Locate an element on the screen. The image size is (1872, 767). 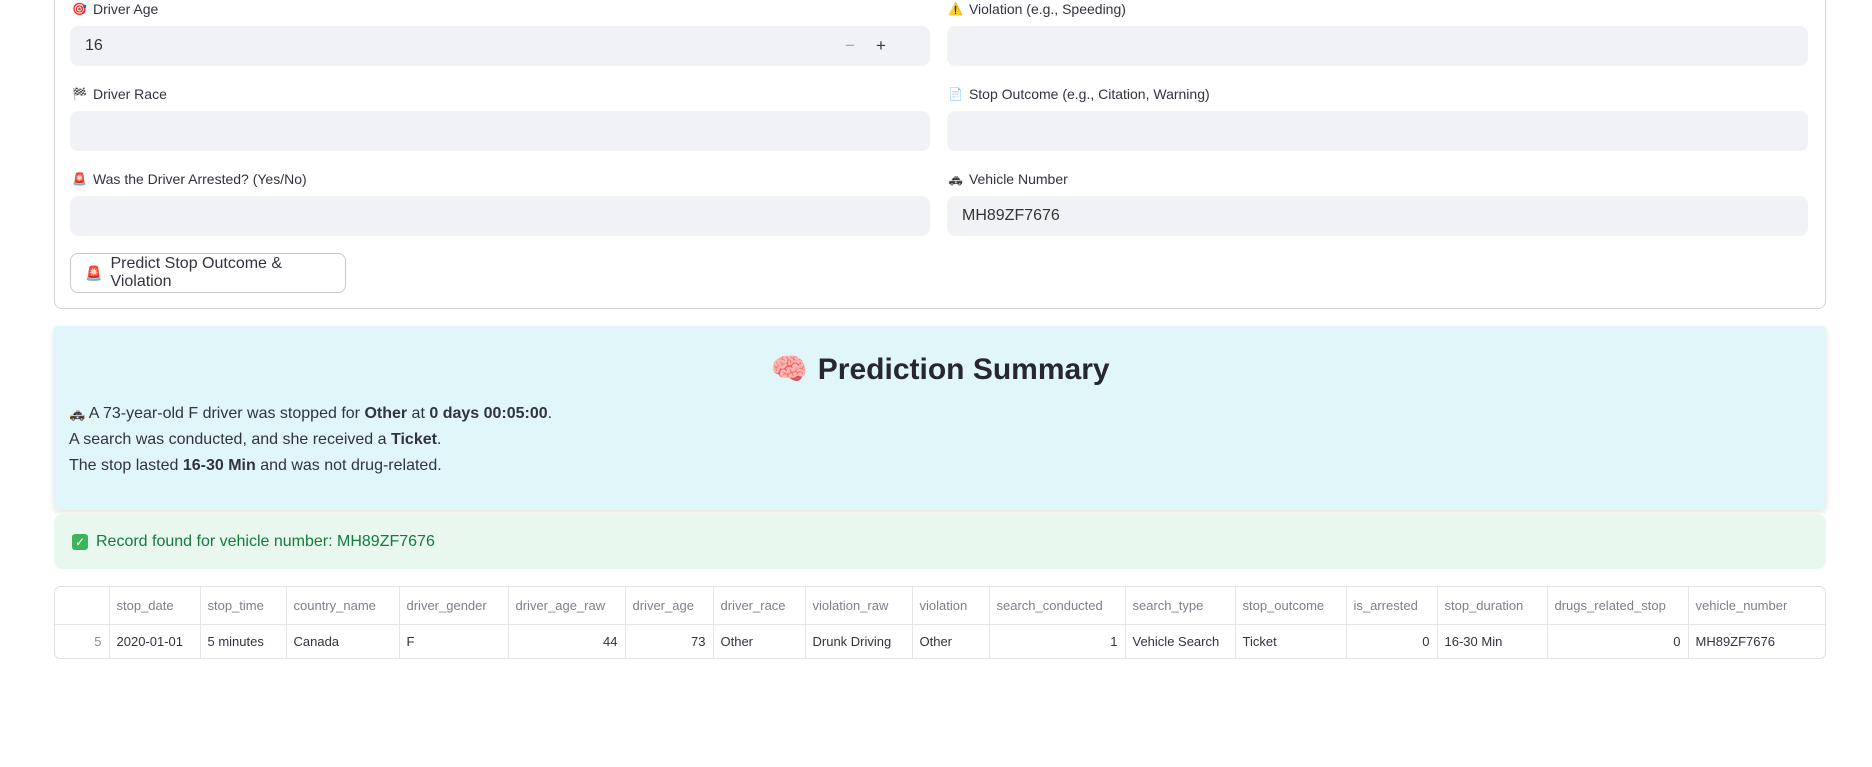
checkered-flag-icon: 🏁 is located at coordinates (79, 94).